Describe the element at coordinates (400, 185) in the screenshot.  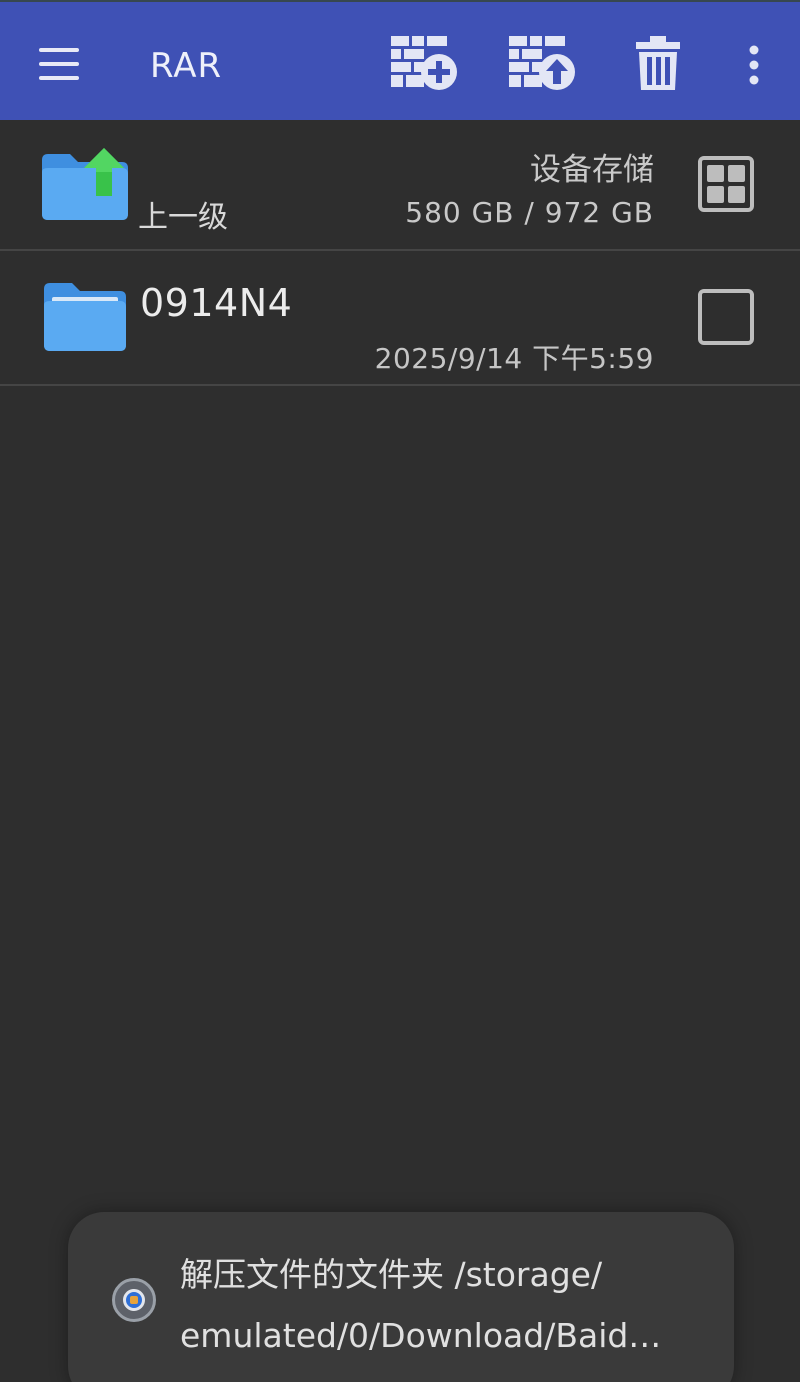
I see `parent-folder-row: 上一级 设备存储 580 GB / 972 GB` at that location.